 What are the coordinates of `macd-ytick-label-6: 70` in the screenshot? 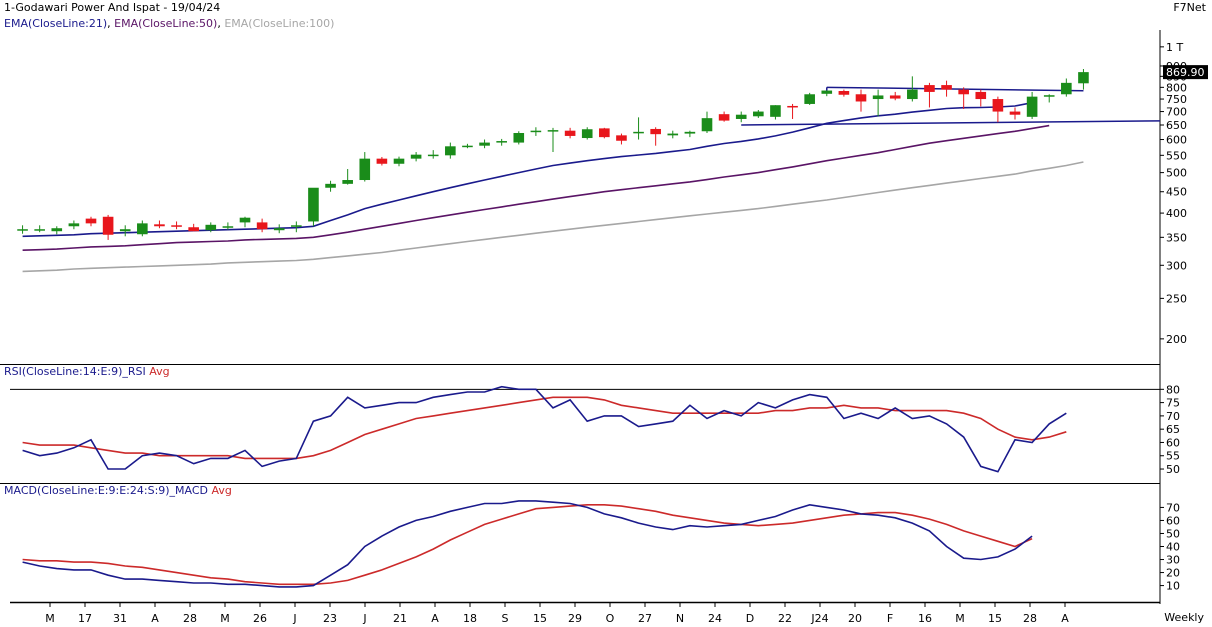 It's located at (1173, 507).